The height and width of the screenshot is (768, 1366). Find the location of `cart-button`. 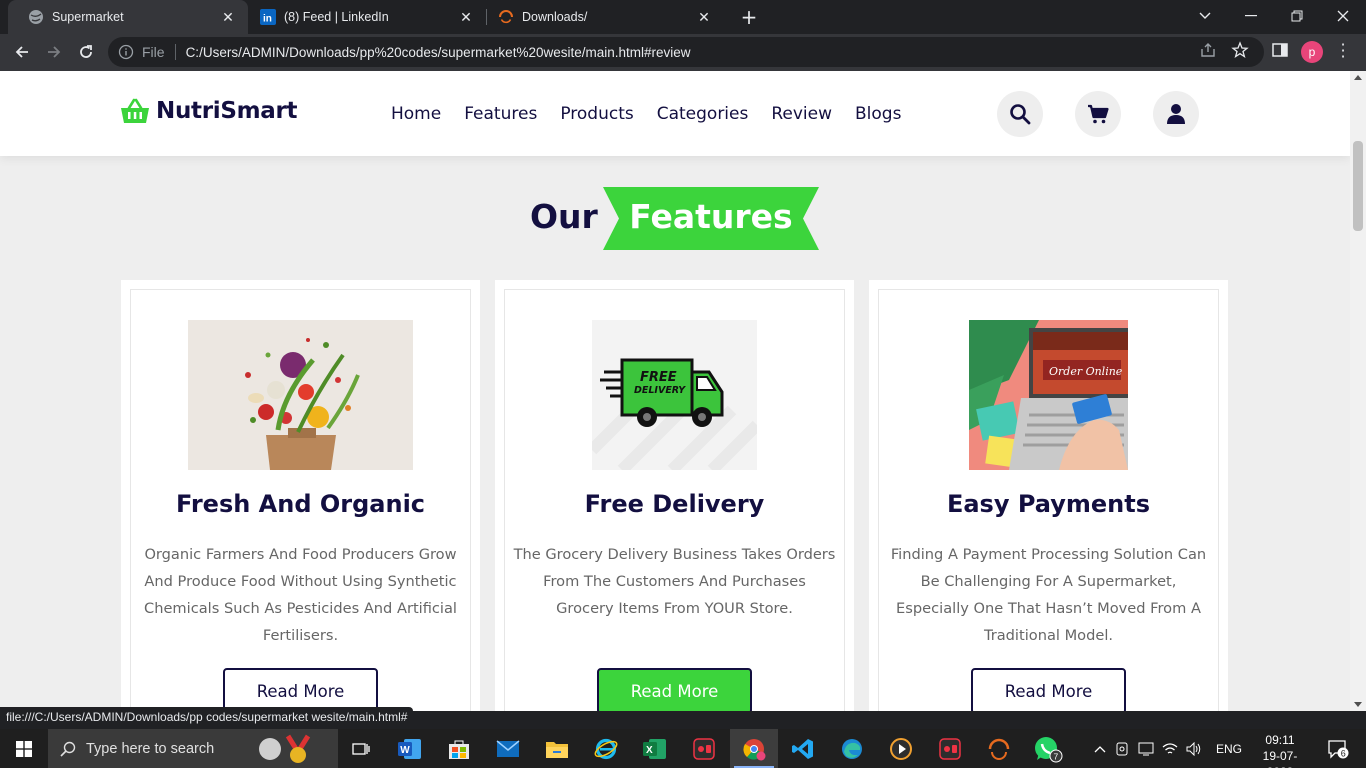

cart-button is located at coordinates (1098, 114).